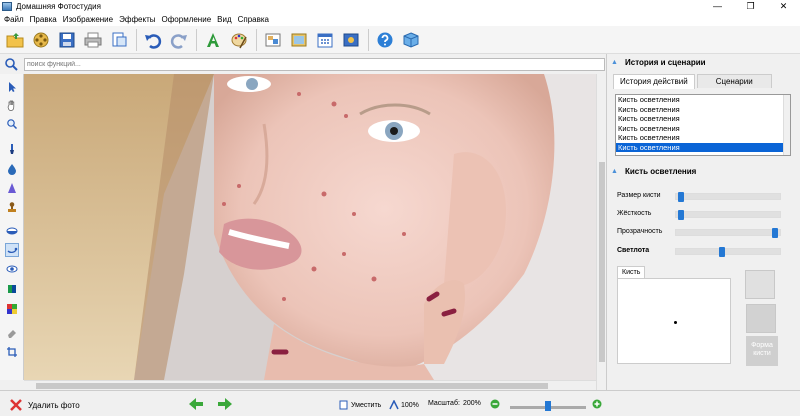  I want to click on menu-view: Вид, so click(224, 19).